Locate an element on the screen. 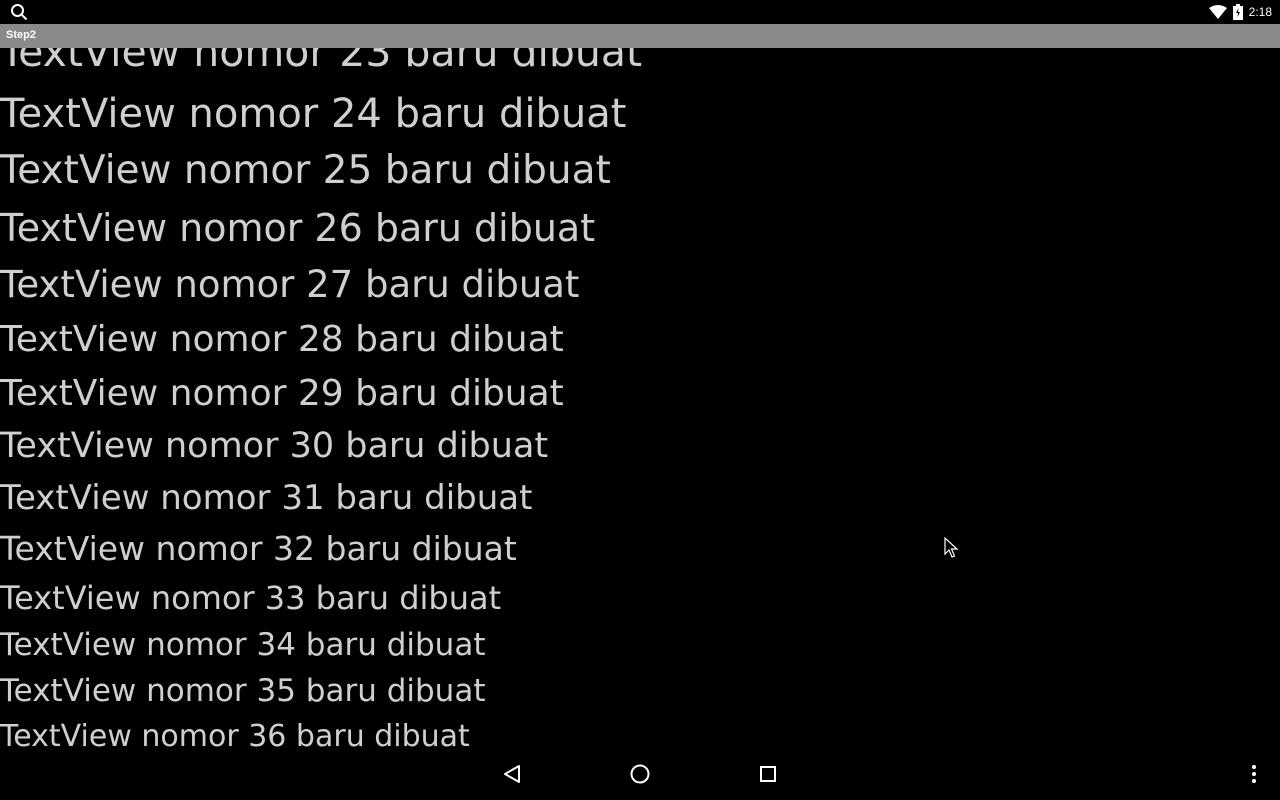 This screenshot has height=800, width=1280. overflow-menu-icon is located at coordinates (1254, 774).